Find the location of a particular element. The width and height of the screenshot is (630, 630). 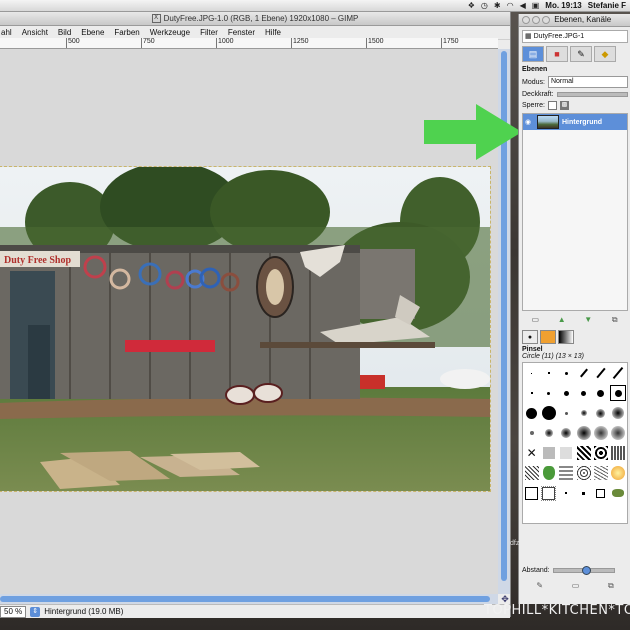

tab-channels: ■ is located at coordinates (557, 54).